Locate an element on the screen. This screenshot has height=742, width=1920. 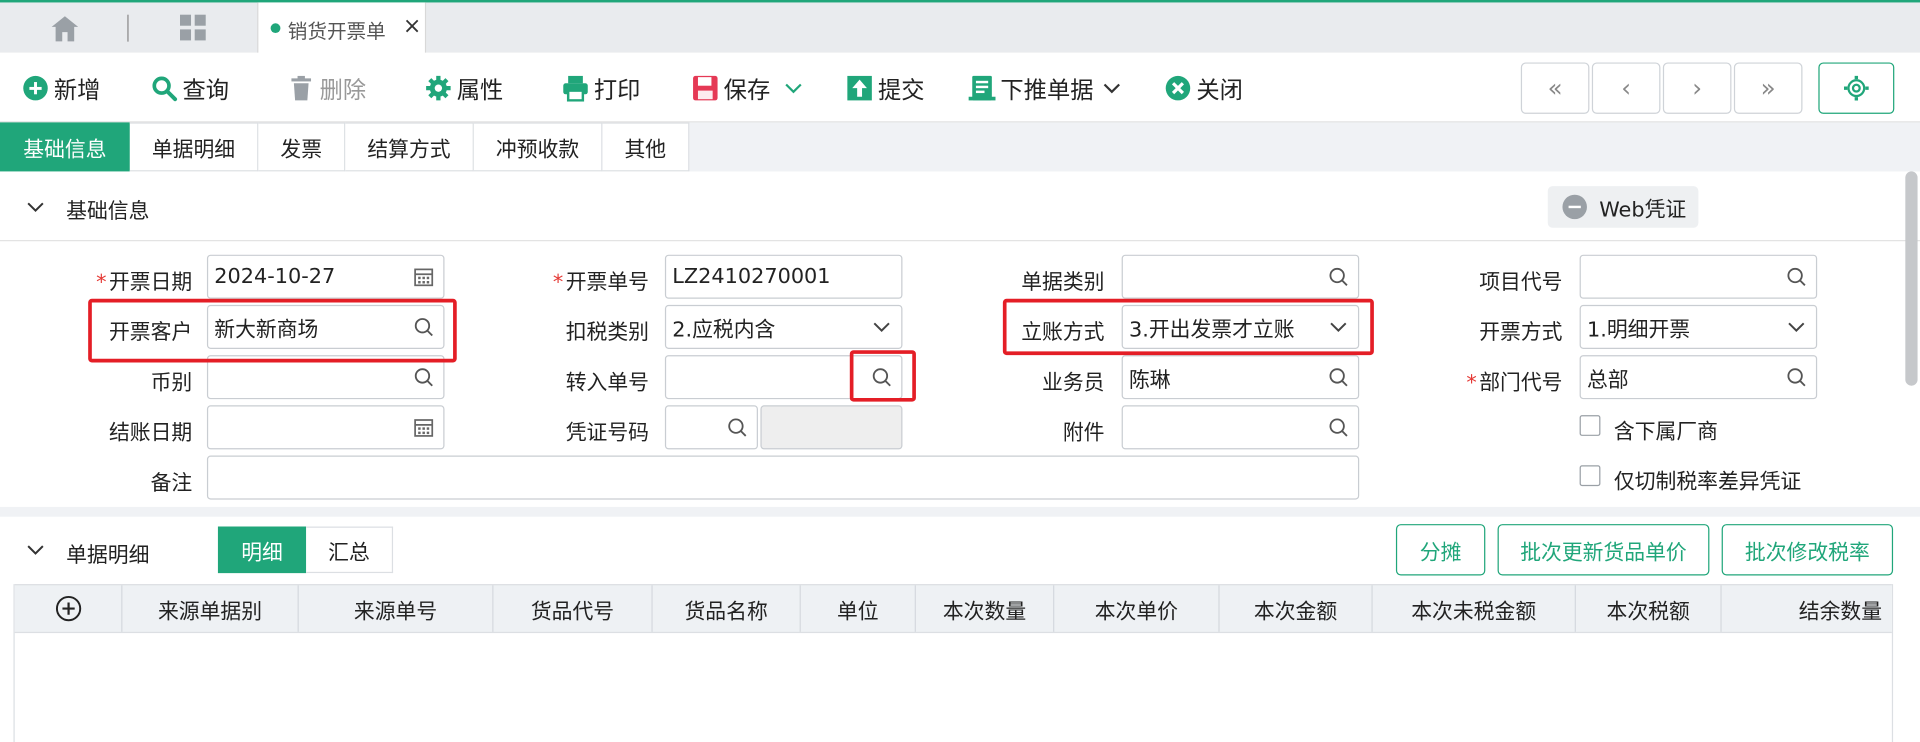
tab-settlement: 结算方式 is located at coordinates (409, 147).